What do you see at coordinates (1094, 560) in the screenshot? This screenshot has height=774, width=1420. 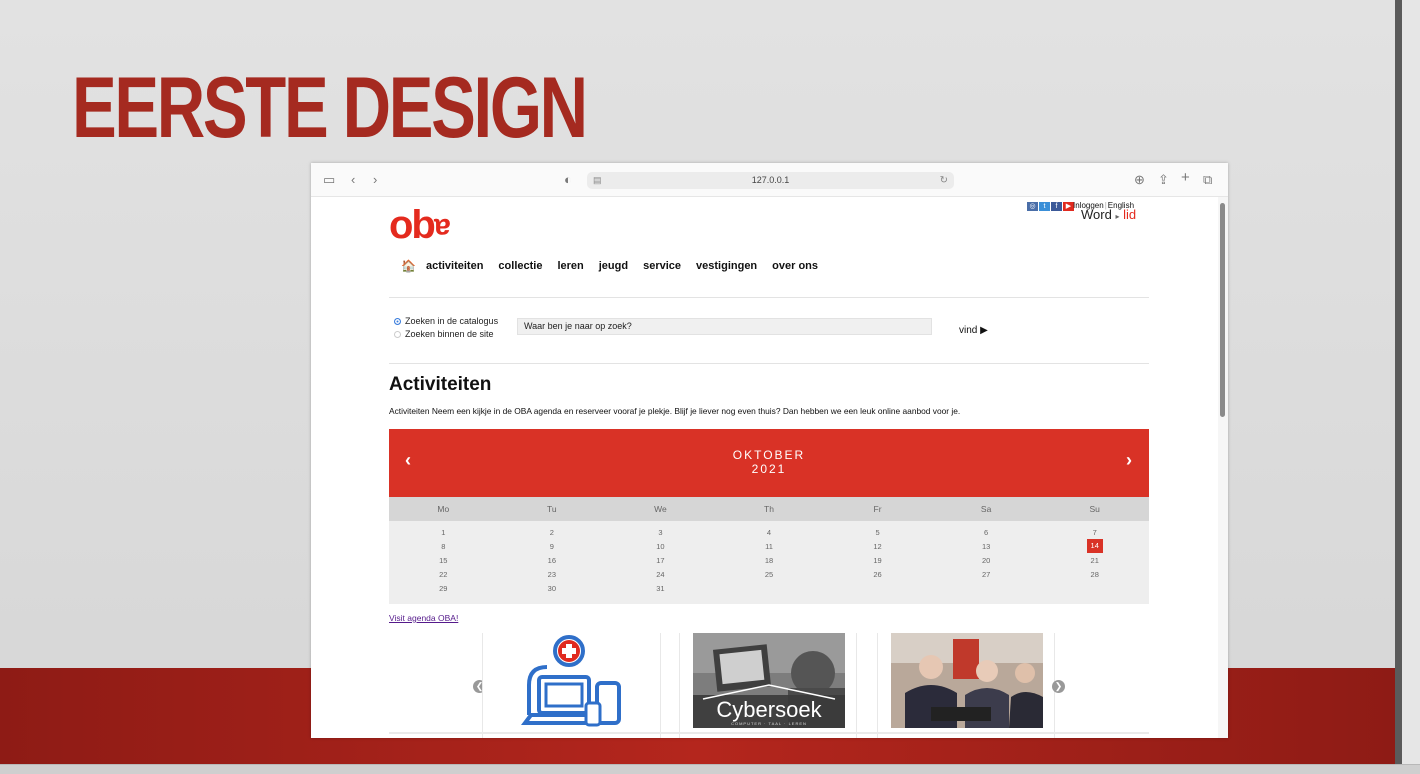 I see `calendar-date: 21` at bounding box center [1094, 560].